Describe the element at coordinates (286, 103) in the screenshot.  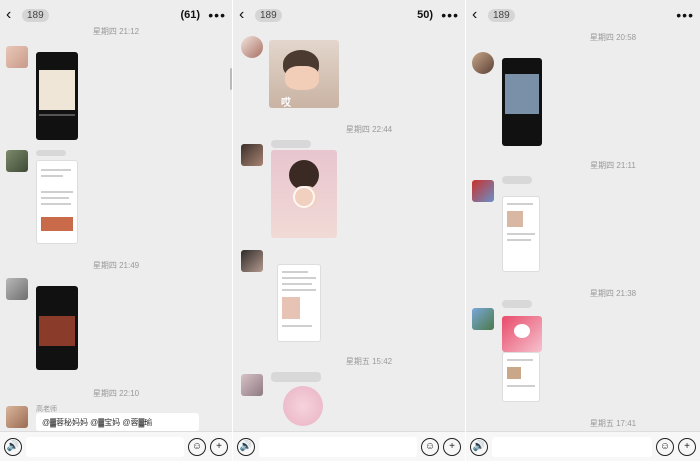
I see `sticker-caption: 哎` at that location.